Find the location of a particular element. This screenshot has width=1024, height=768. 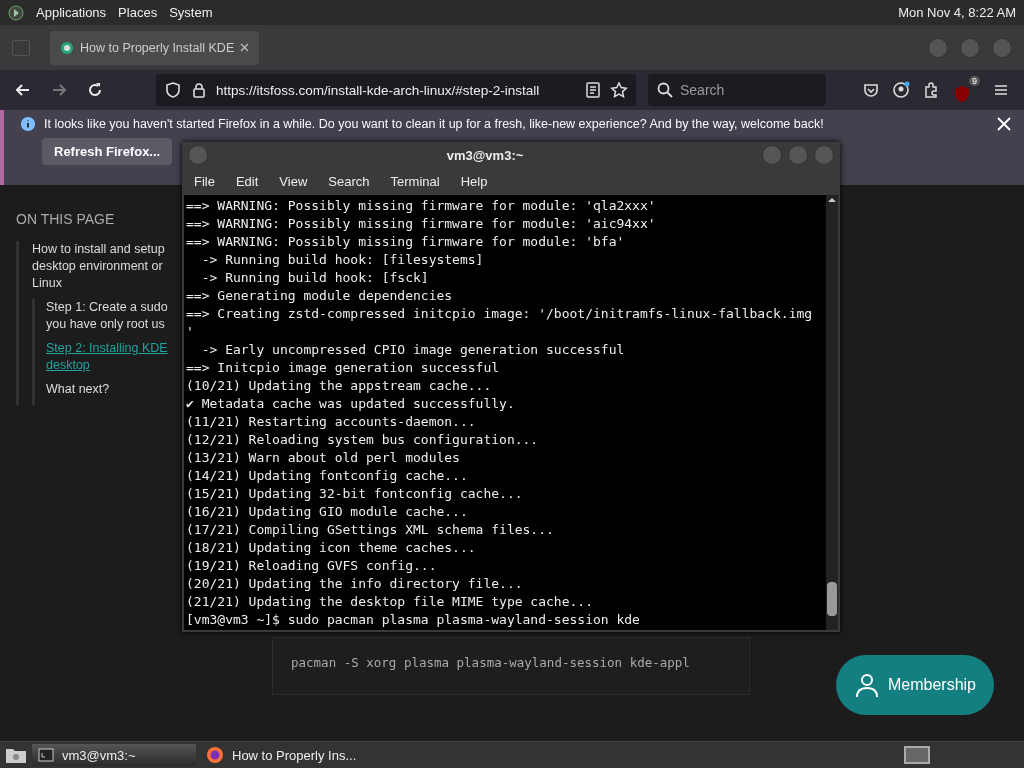

taskbar-button: vm3@vm3:~ is located at coordinates (114, 755).